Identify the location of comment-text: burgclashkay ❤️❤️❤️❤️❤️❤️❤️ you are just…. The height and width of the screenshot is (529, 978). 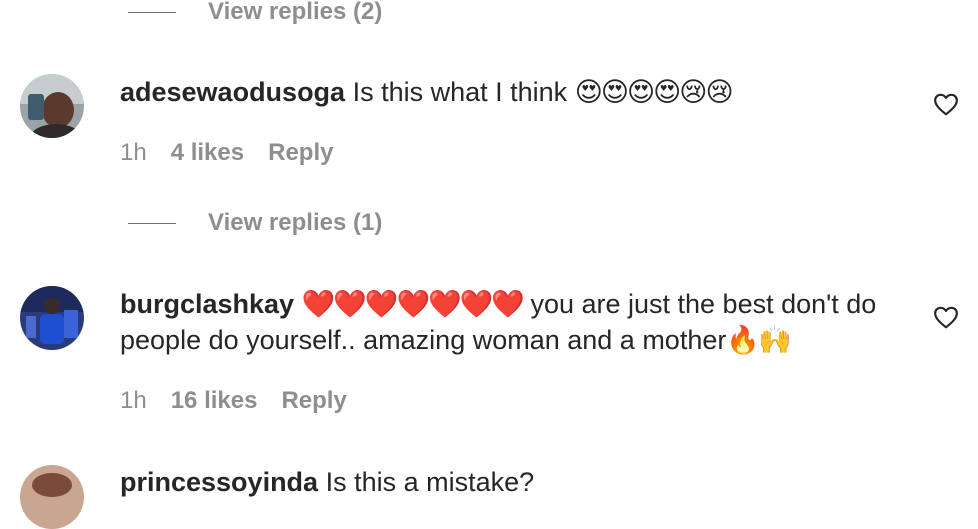
(515, 322).